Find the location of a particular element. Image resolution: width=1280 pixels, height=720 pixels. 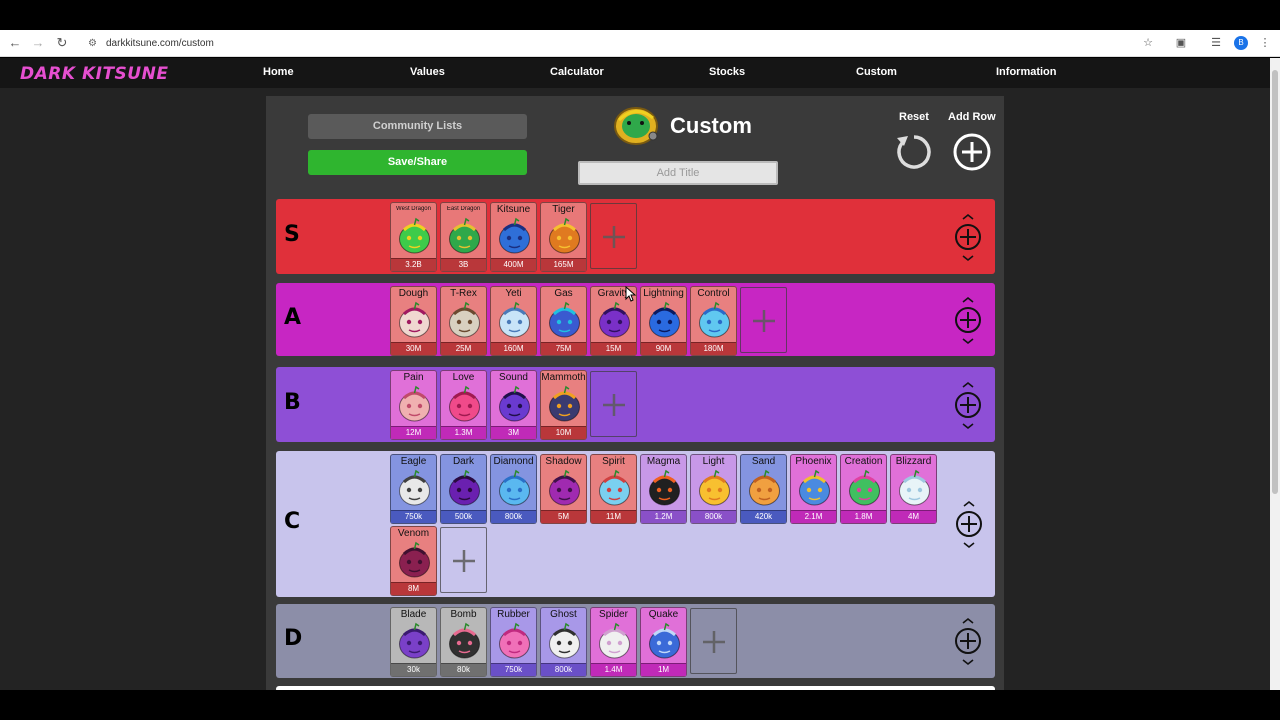

fruit-tile: Sound 3M is located at coordinates (513, 405).